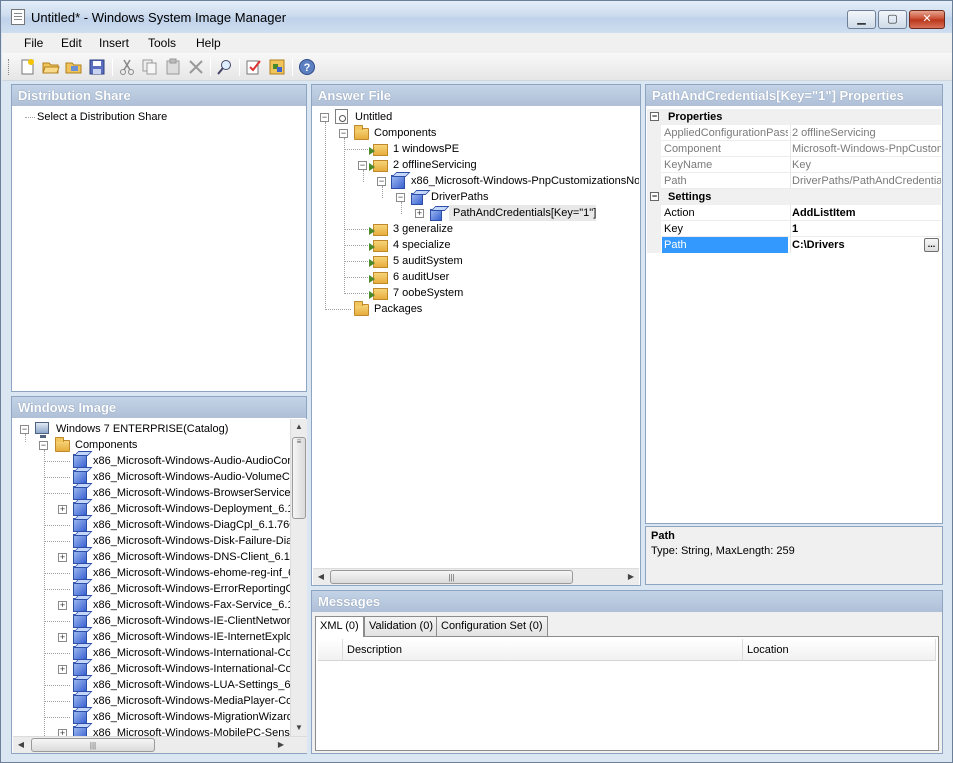 The height and width of the screenshot is (763, 953). Describe the element at coordinates (299, 728) in the screenshot. I see `scroll-down-icon: ▼` at that location.